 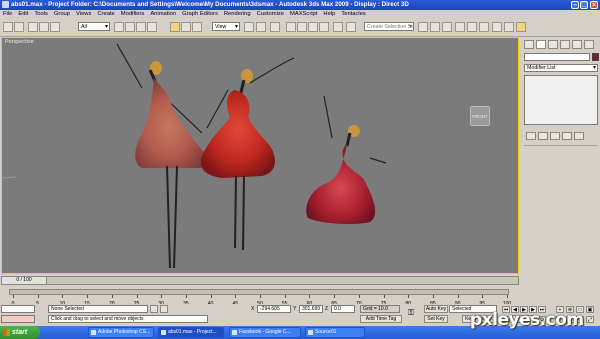 I want to click on spinner-snap-icon, so click(x=324, y=27).